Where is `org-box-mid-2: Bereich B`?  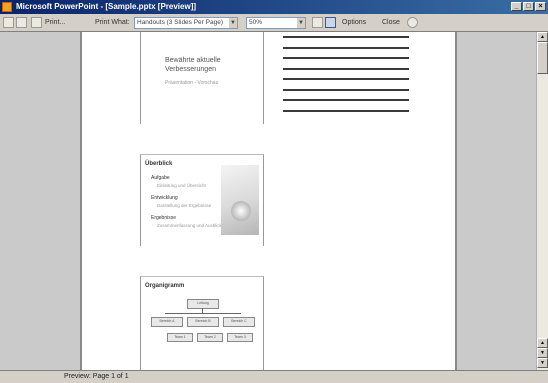
org-box-mid-2: Bereich B is located at coordinates (203, 322).